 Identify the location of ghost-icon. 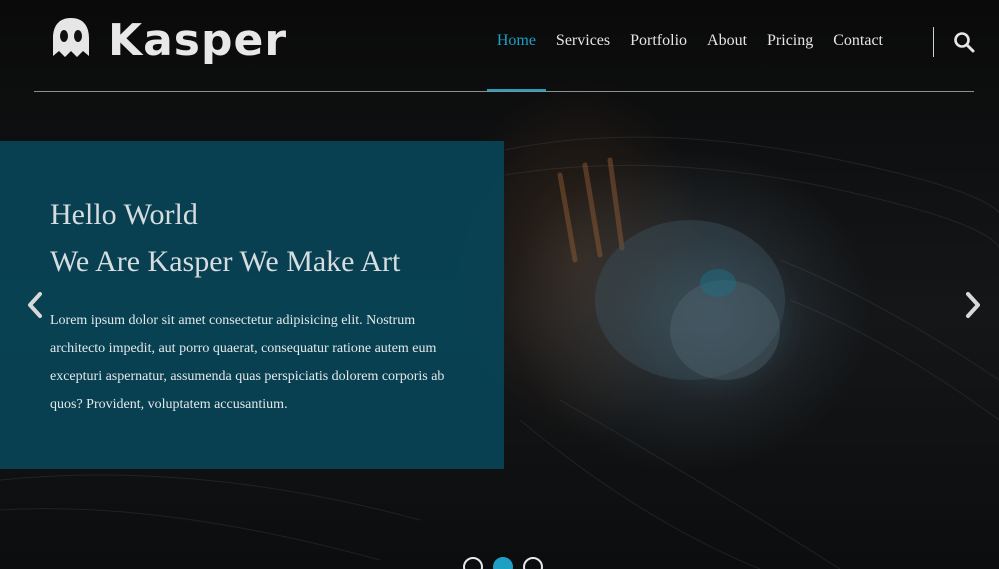
(71, 37).